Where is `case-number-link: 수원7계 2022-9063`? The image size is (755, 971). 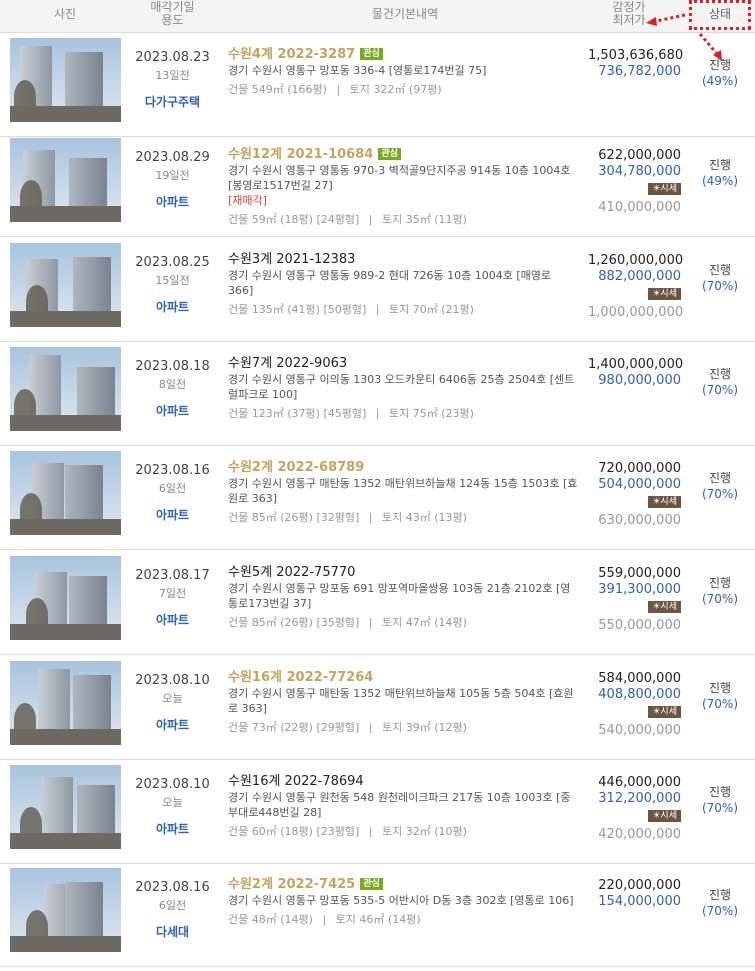 case-number-link: 수원7계 2022-9063 is located at coordinates (287, 363).